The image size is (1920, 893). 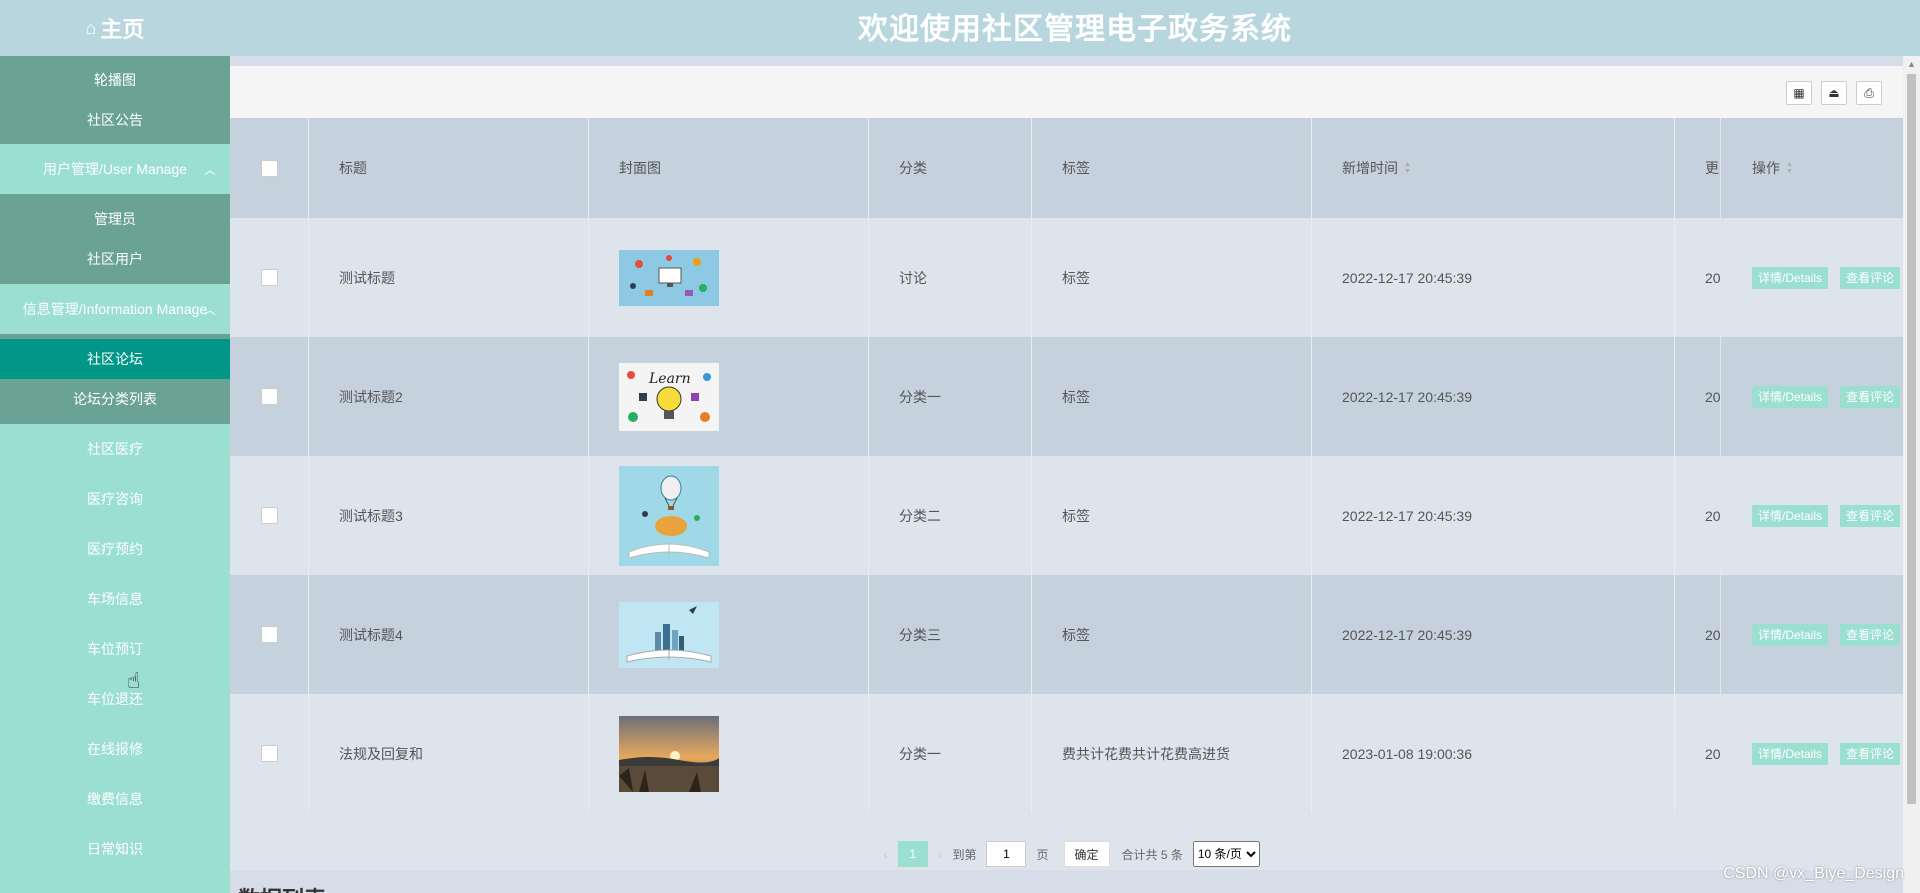 What do you see at coordinates (1006, 854) in the screenshot?
I see `goto-page-input` at bounding box center [1006, 854].